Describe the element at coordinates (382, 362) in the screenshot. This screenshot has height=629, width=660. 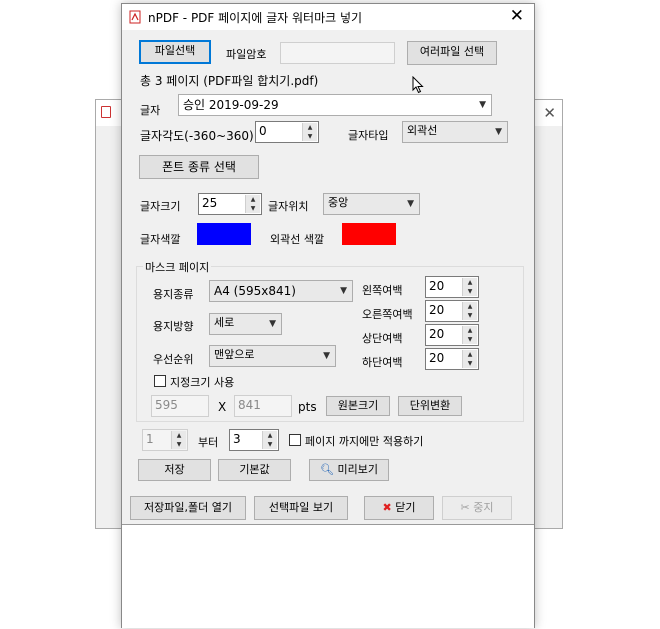
I see `margin-bottom-label: 하단여백` at that location.